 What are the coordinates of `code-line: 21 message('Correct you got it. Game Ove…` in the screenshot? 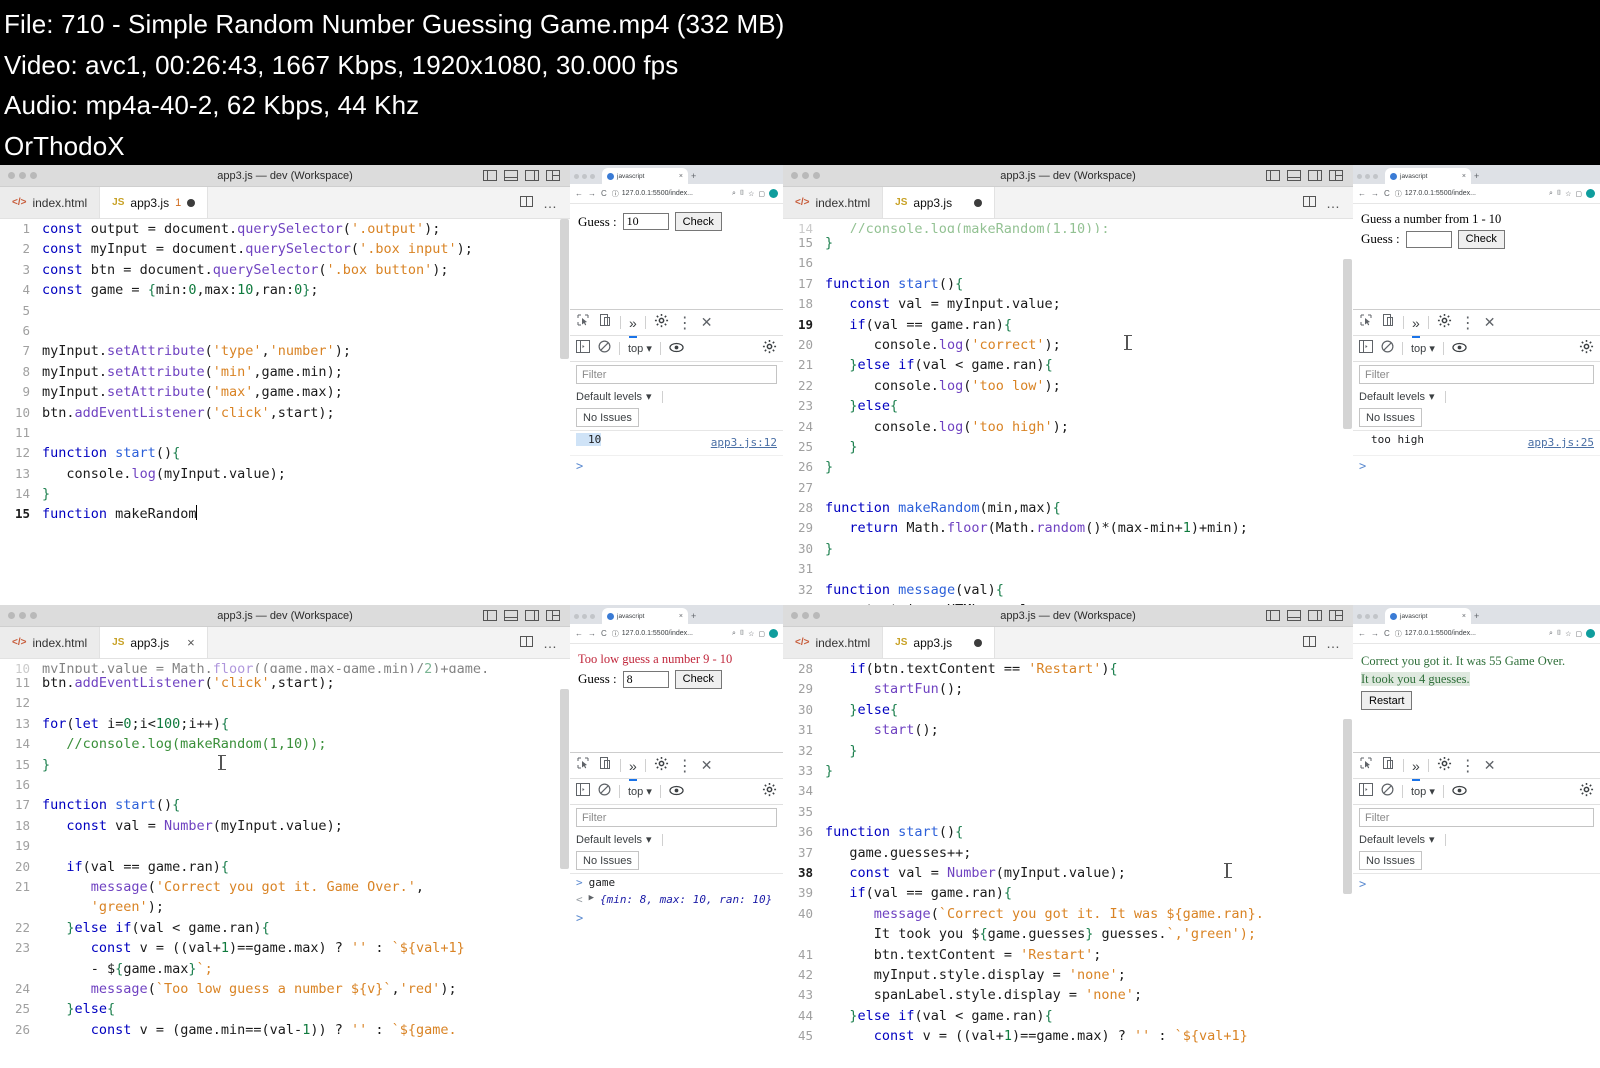 It's located at (285, 897).